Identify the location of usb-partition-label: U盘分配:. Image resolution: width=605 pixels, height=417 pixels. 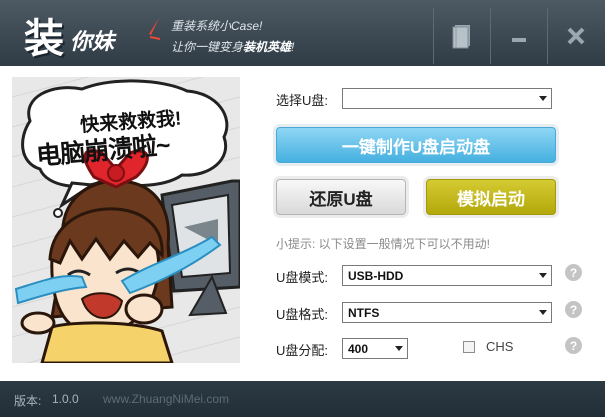
(302, 350).